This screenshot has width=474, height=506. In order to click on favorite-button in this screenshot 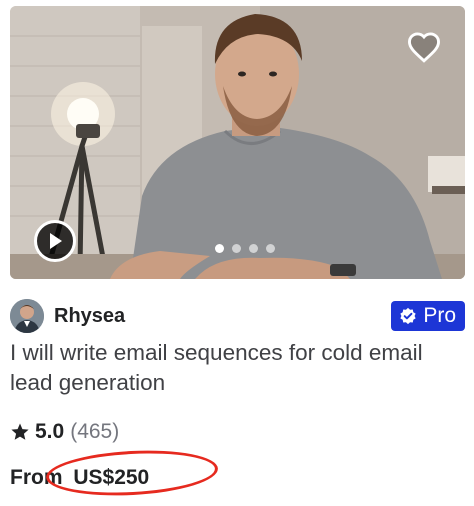, I will do `click(424, 47)`.